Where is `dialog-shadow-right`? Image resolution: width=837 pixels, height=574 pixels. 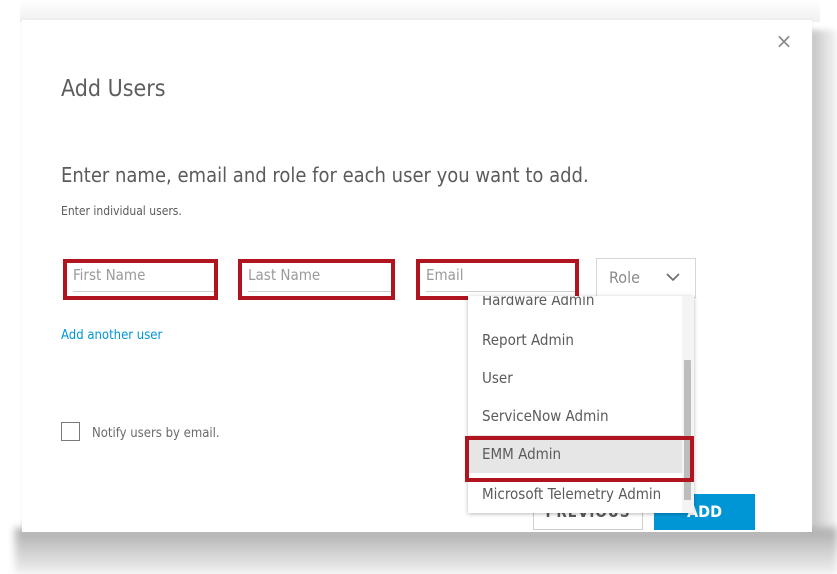 dialog-shadow-right is located at coordinates (823, 290).